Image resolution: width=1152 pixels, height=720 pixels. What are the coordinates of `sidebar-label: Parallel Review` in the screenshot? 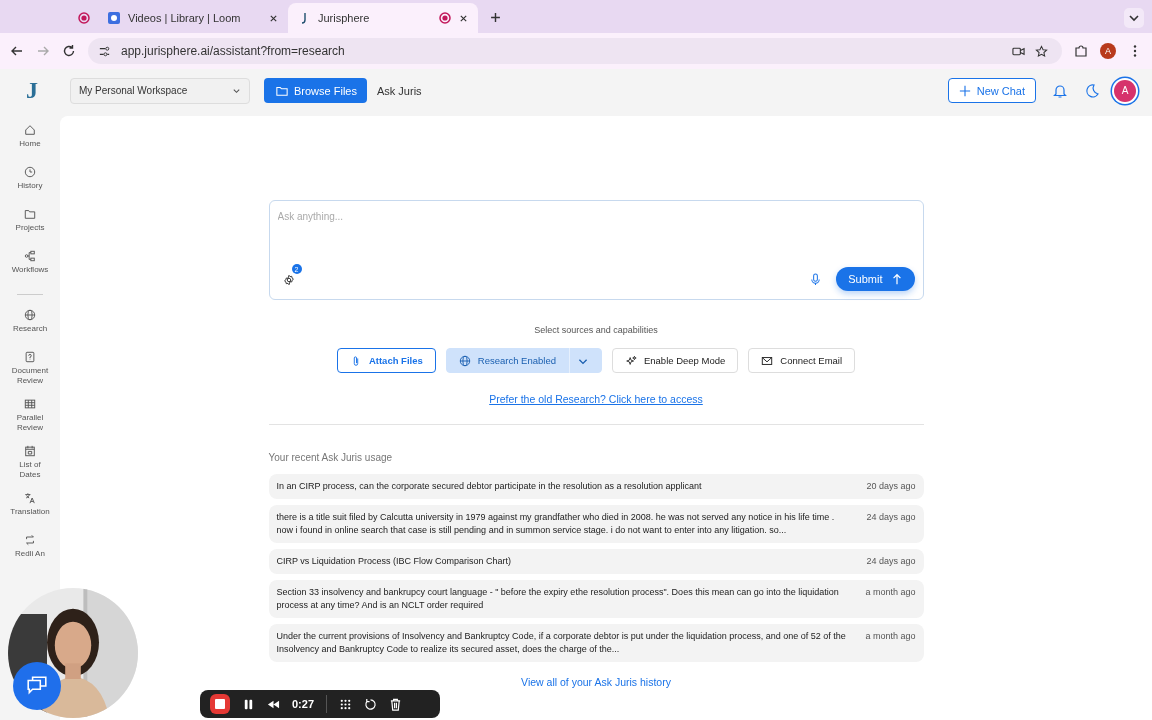 It's located at (30, 423).